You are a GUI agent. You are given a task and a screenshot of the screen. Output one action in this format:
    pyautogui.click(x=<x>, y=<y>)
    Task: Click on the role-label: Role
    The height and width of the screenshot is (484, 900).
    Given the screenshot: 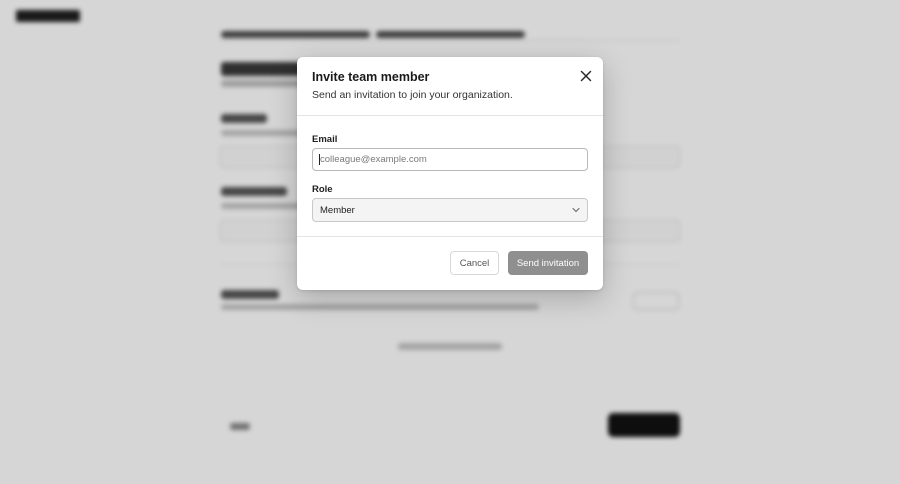 What is the action you would take?
    pyautogui.click(x=322, y=189)
    